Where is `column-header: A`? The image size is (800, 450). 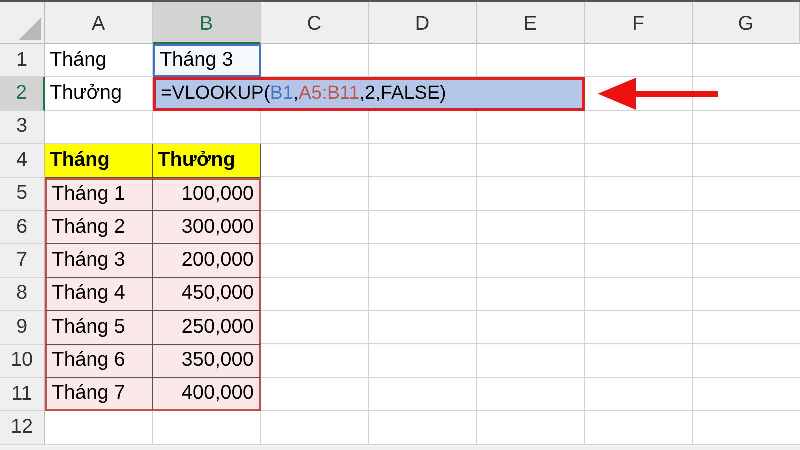
column-header: A is located at coordinates (99, 23).